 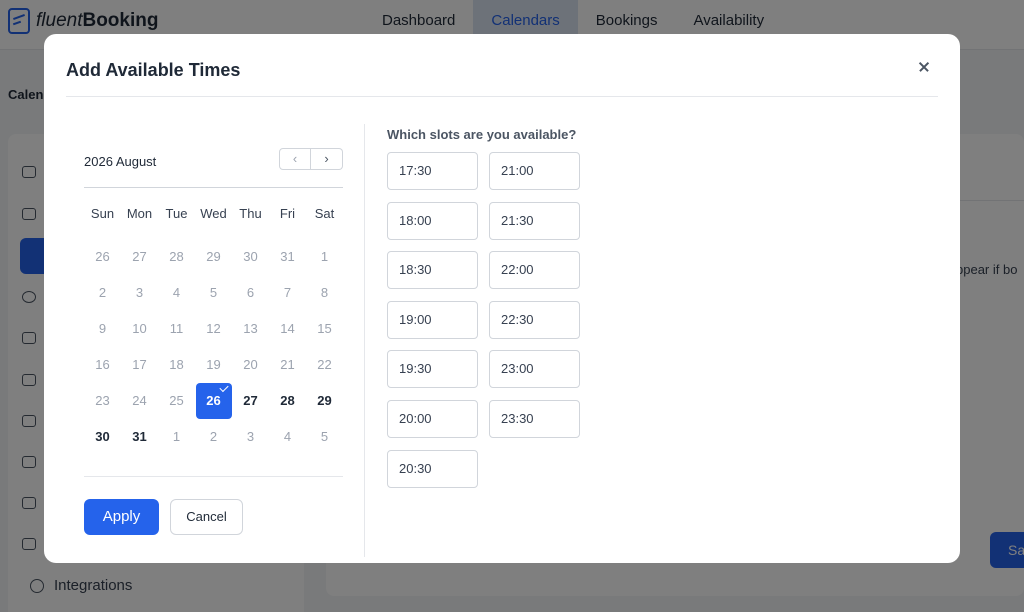 I want to click on calendar-day: 17, so click(x=139, y=364).